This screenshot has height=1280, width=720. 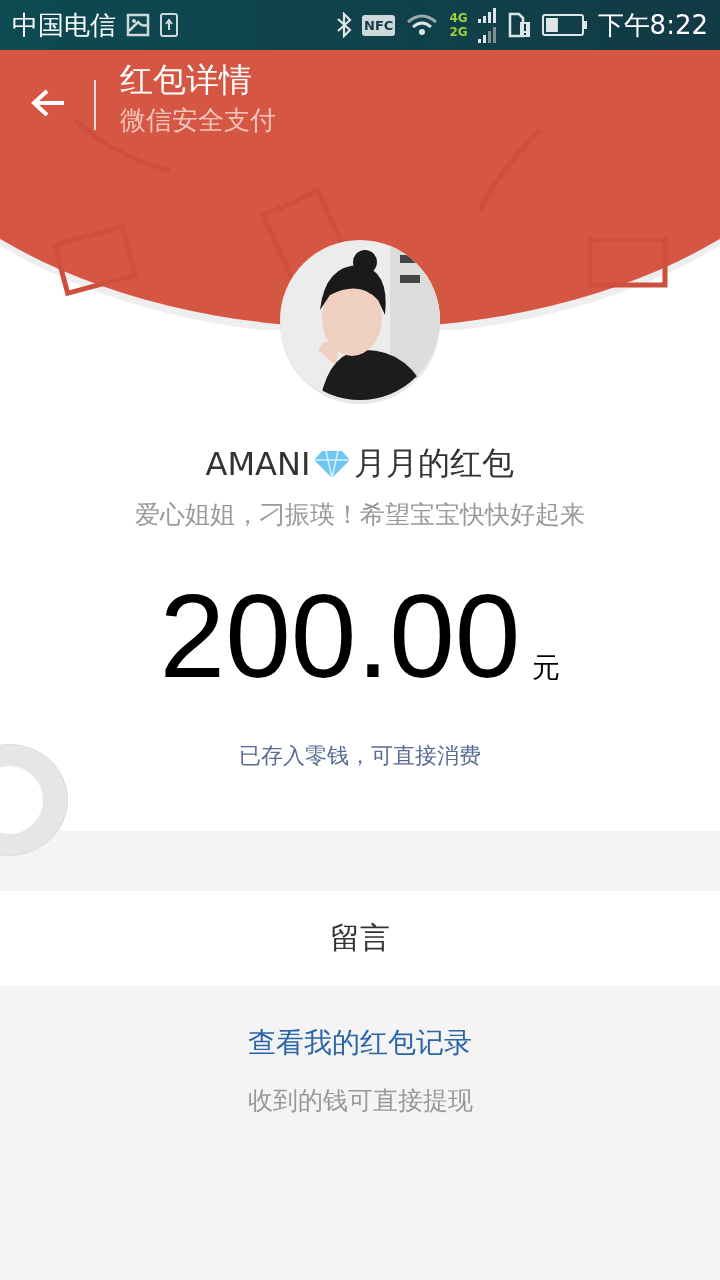 I want to click on records-link: 查看我的红包记录, so click(x=360, y=1043).